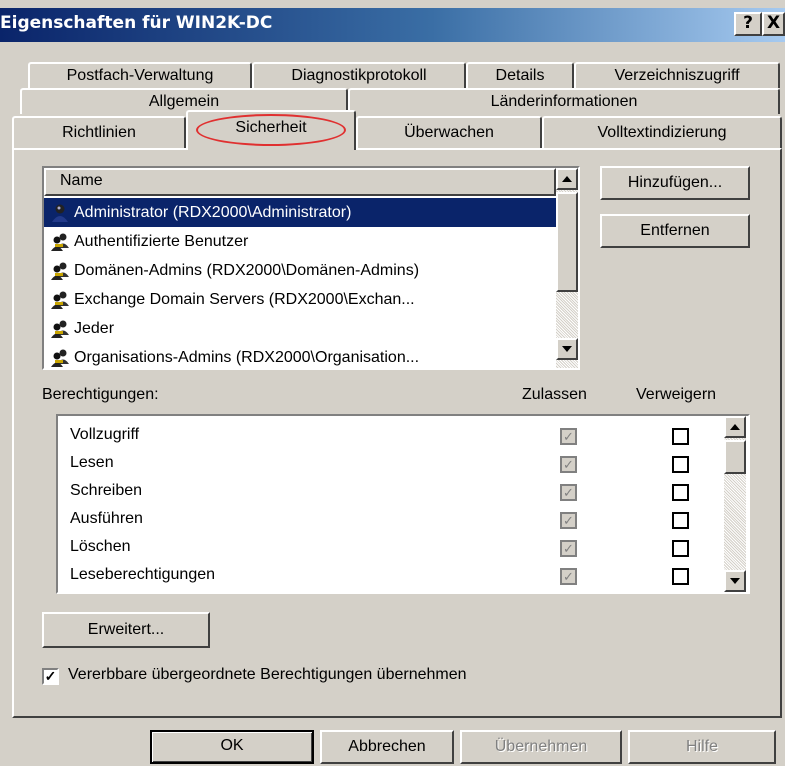 Image resolution: width=785 pixels, height=766 pixels. I want to click on user-list-item: Domänen-Admins (RDX2000\Domänen-Admins), so click(300, 270).